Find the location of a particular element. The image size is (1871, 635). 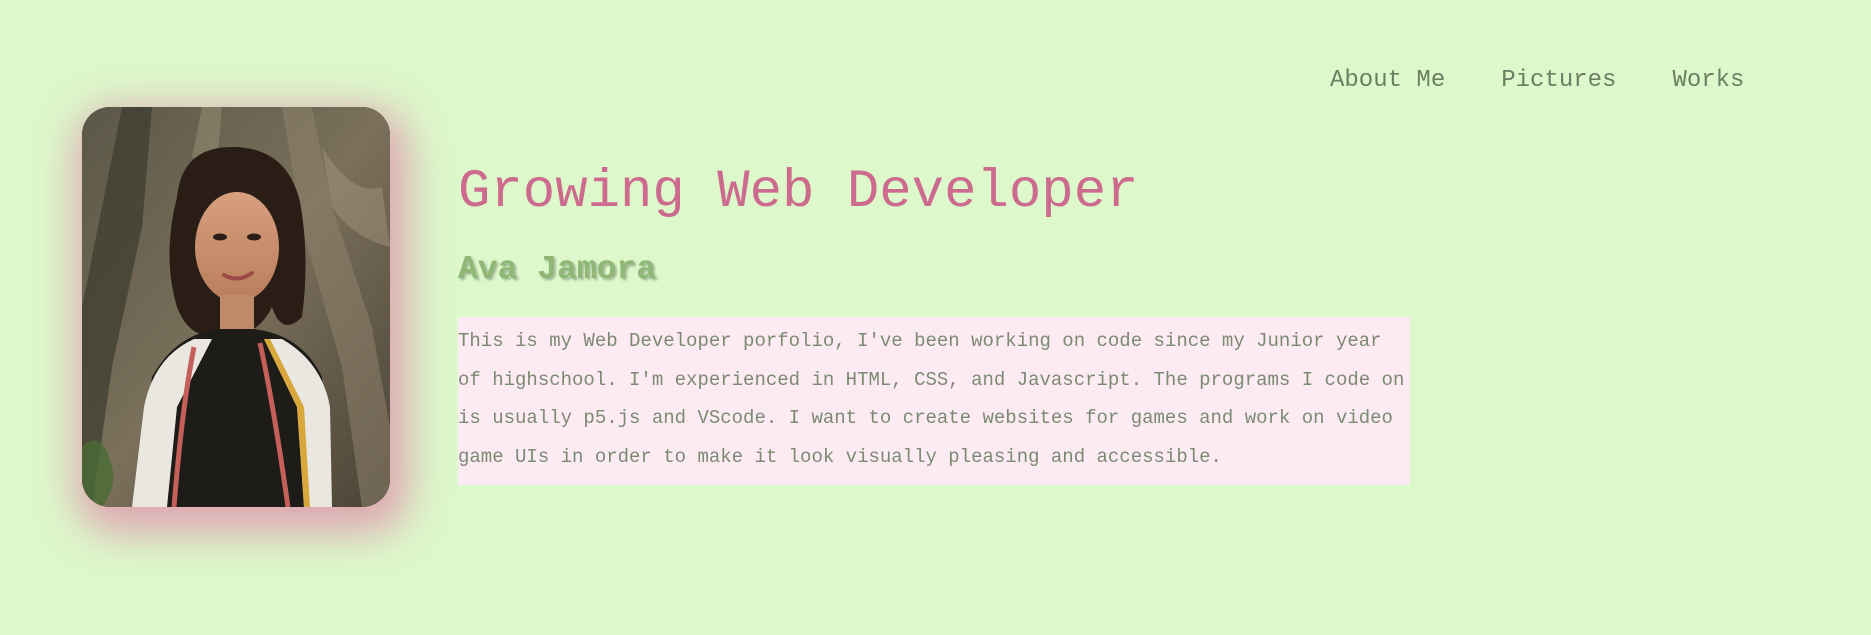

top-nav: About Me Pictures Works is located at coordinates (1537, 81).